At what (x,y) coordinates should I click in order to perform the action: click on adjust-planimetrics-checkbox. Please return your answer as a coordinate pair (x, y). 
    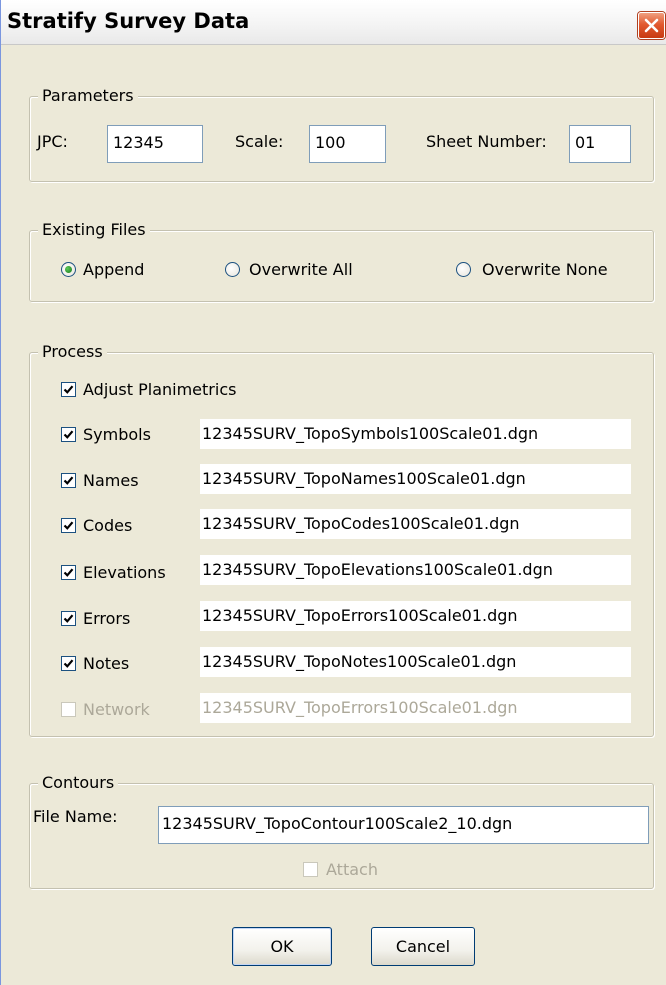
    Looking at the image, I should click on (68, 389).